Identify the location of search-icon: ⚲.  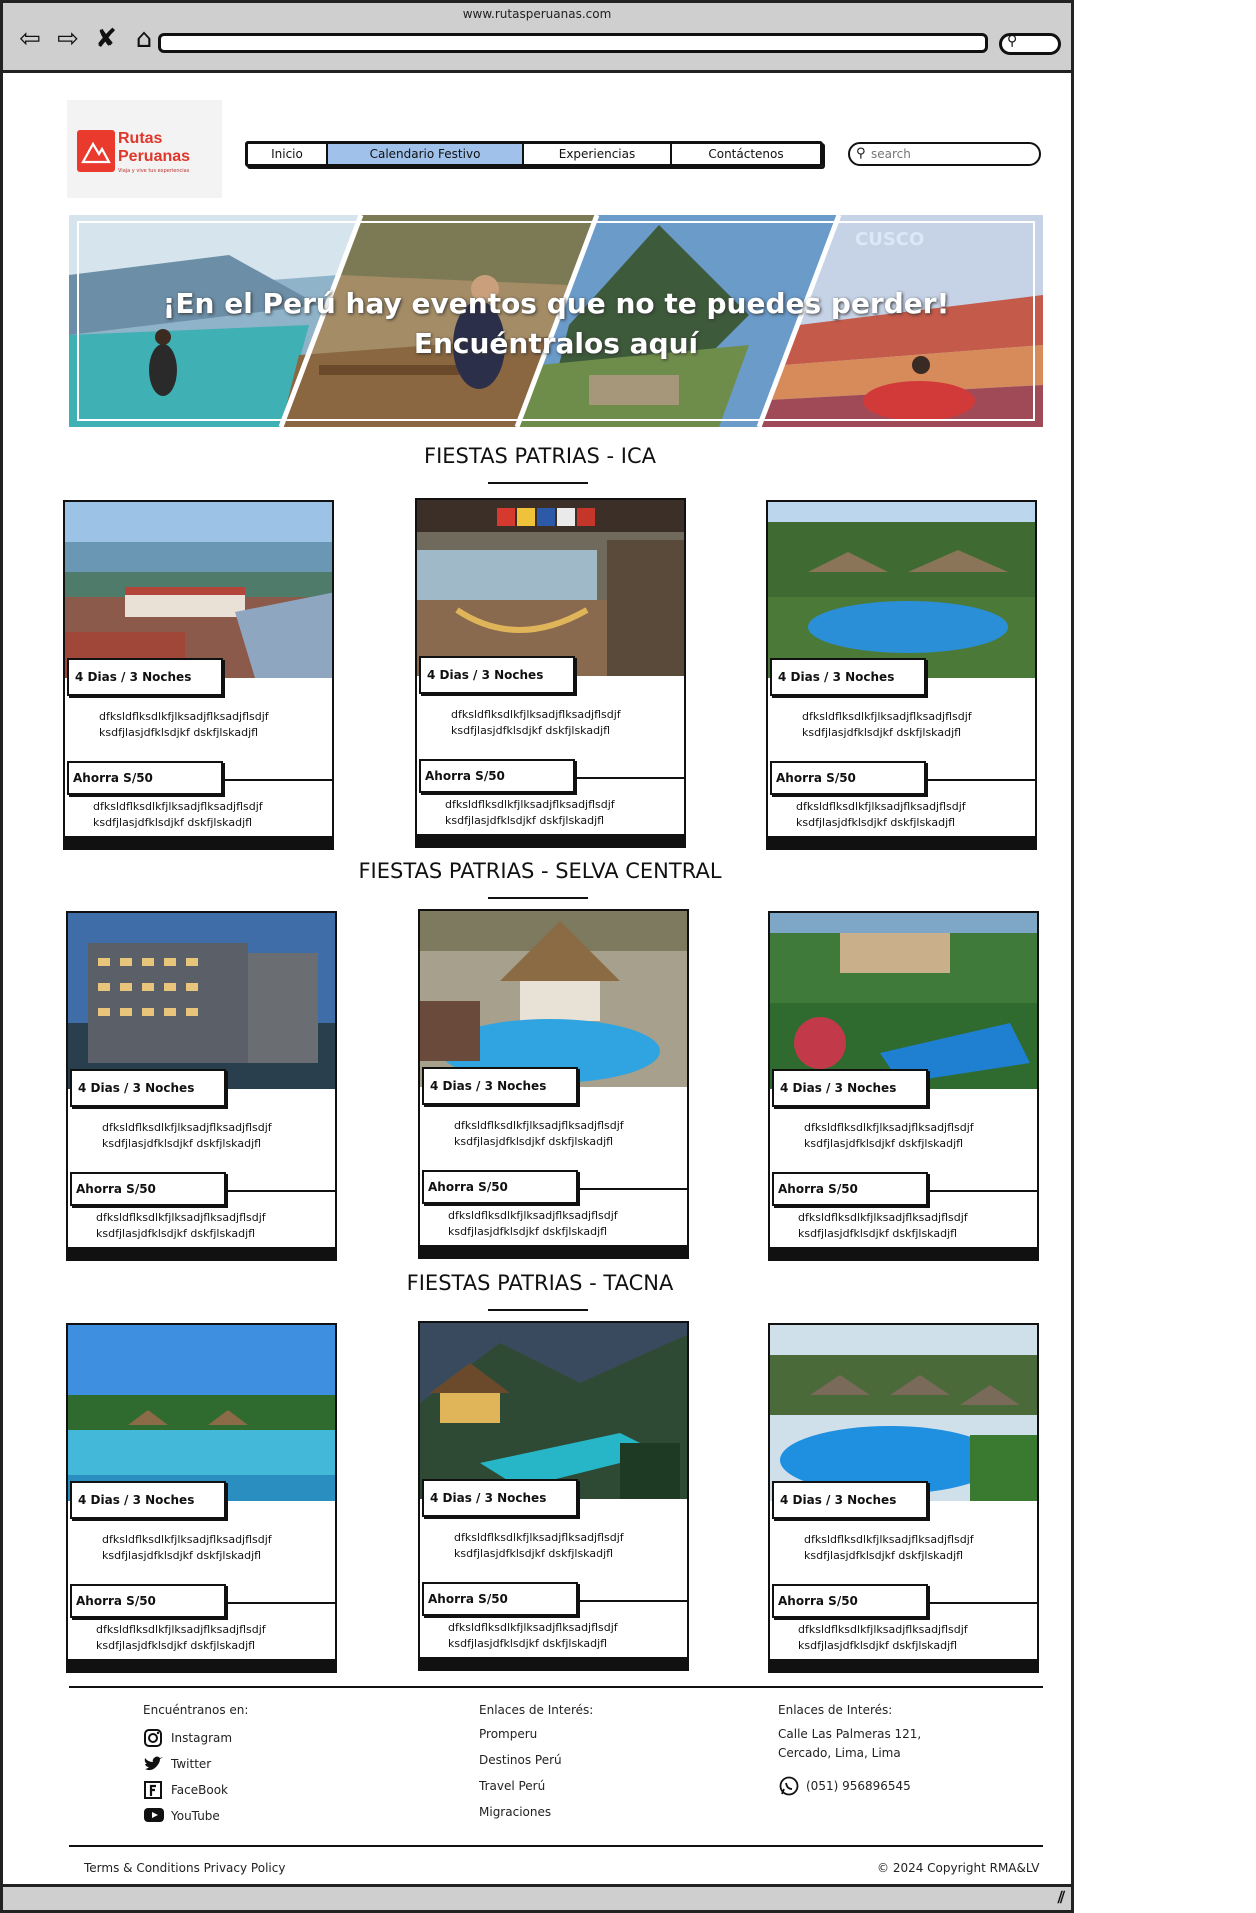
(1012, 41).